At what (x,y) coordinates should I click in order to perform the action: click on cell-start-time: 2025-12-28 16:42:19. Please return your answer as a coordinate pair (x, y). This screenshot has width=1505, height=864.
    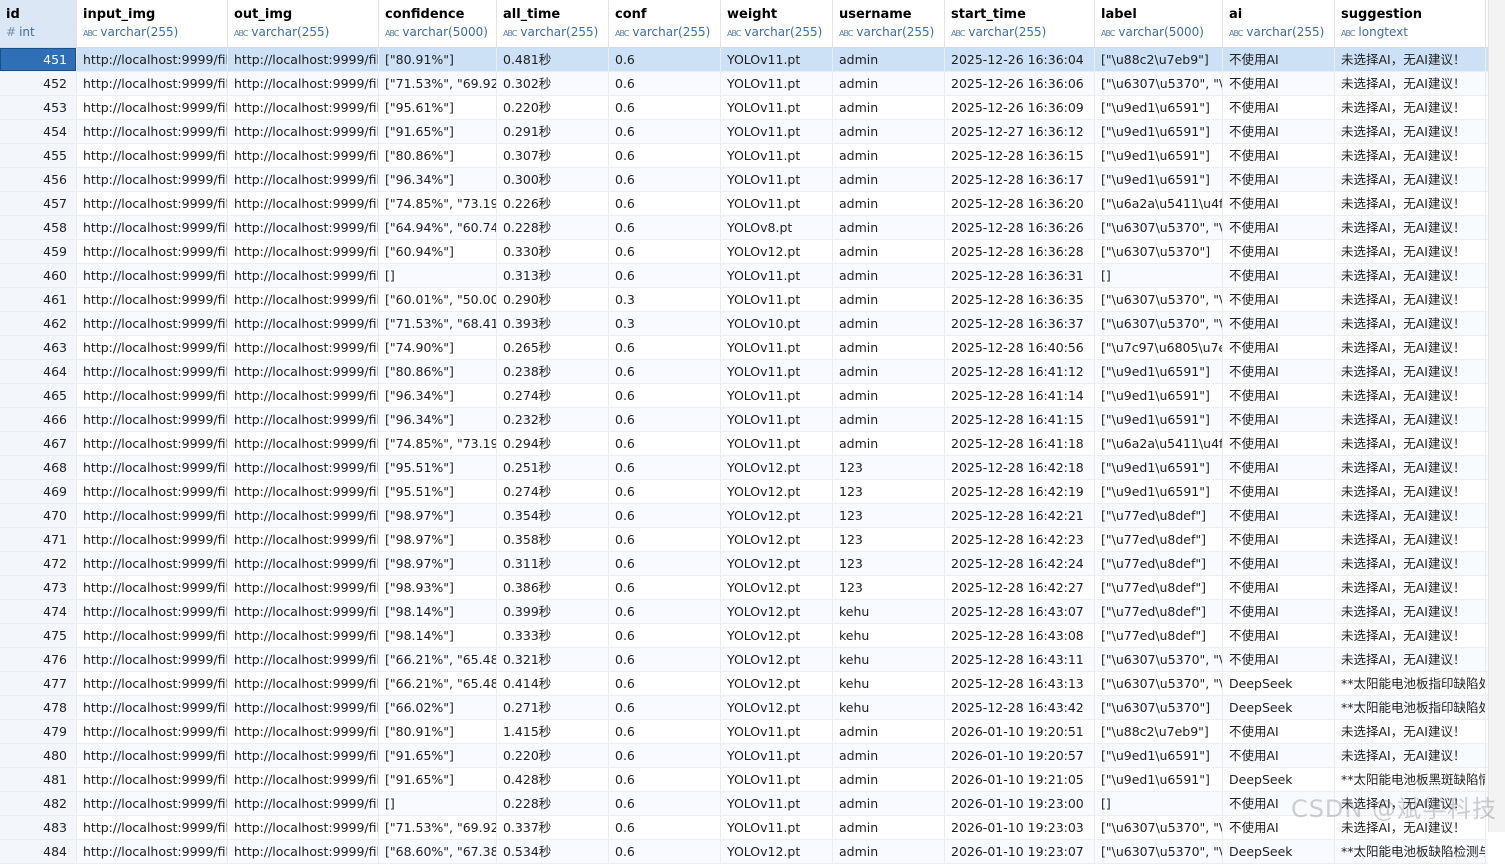
    Looking at the image, I should click on (1020, 491).